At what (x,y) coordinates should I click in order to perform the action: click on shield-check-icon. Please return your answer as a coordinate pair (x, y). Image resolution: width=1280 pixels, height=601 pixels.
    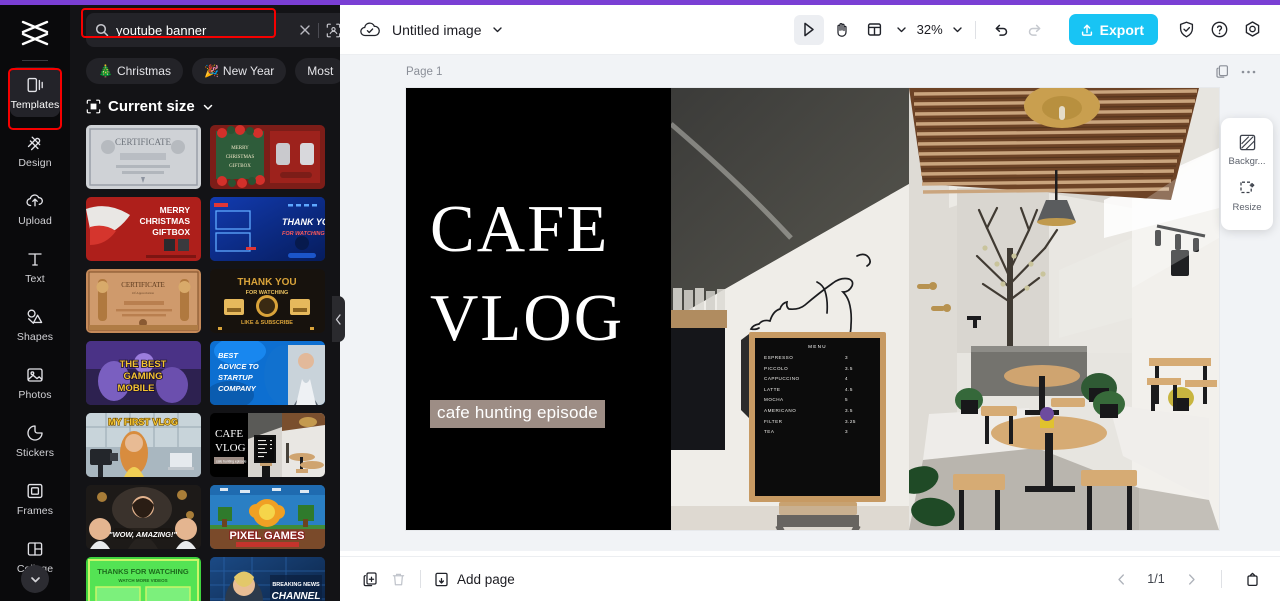
    Looking at the image, I should click on (1186, 30).